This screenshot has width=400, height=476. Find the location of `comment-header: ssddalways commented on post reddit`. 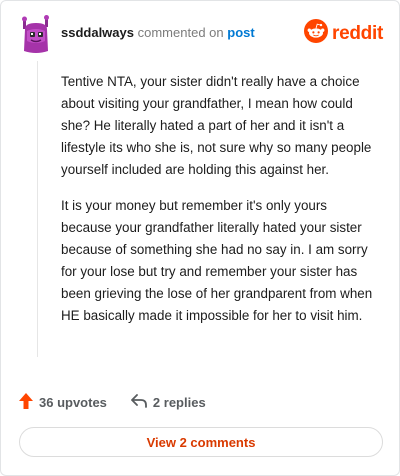

comment-header: ssddalways commented on post reddit is located at coordinates (200, 35).